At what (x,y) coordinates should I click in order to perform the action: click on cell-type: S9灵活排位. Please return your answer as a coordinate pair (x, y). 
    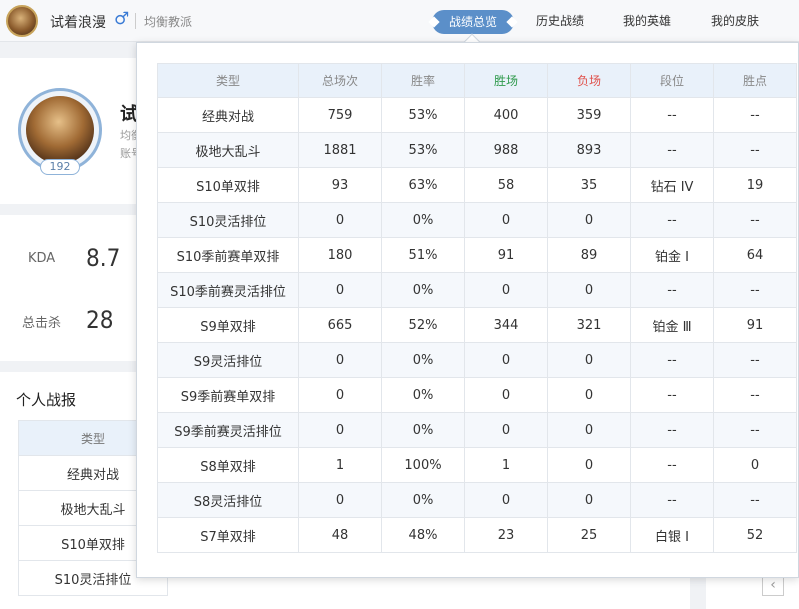
    Looking at the image, I should click on (228, 360).